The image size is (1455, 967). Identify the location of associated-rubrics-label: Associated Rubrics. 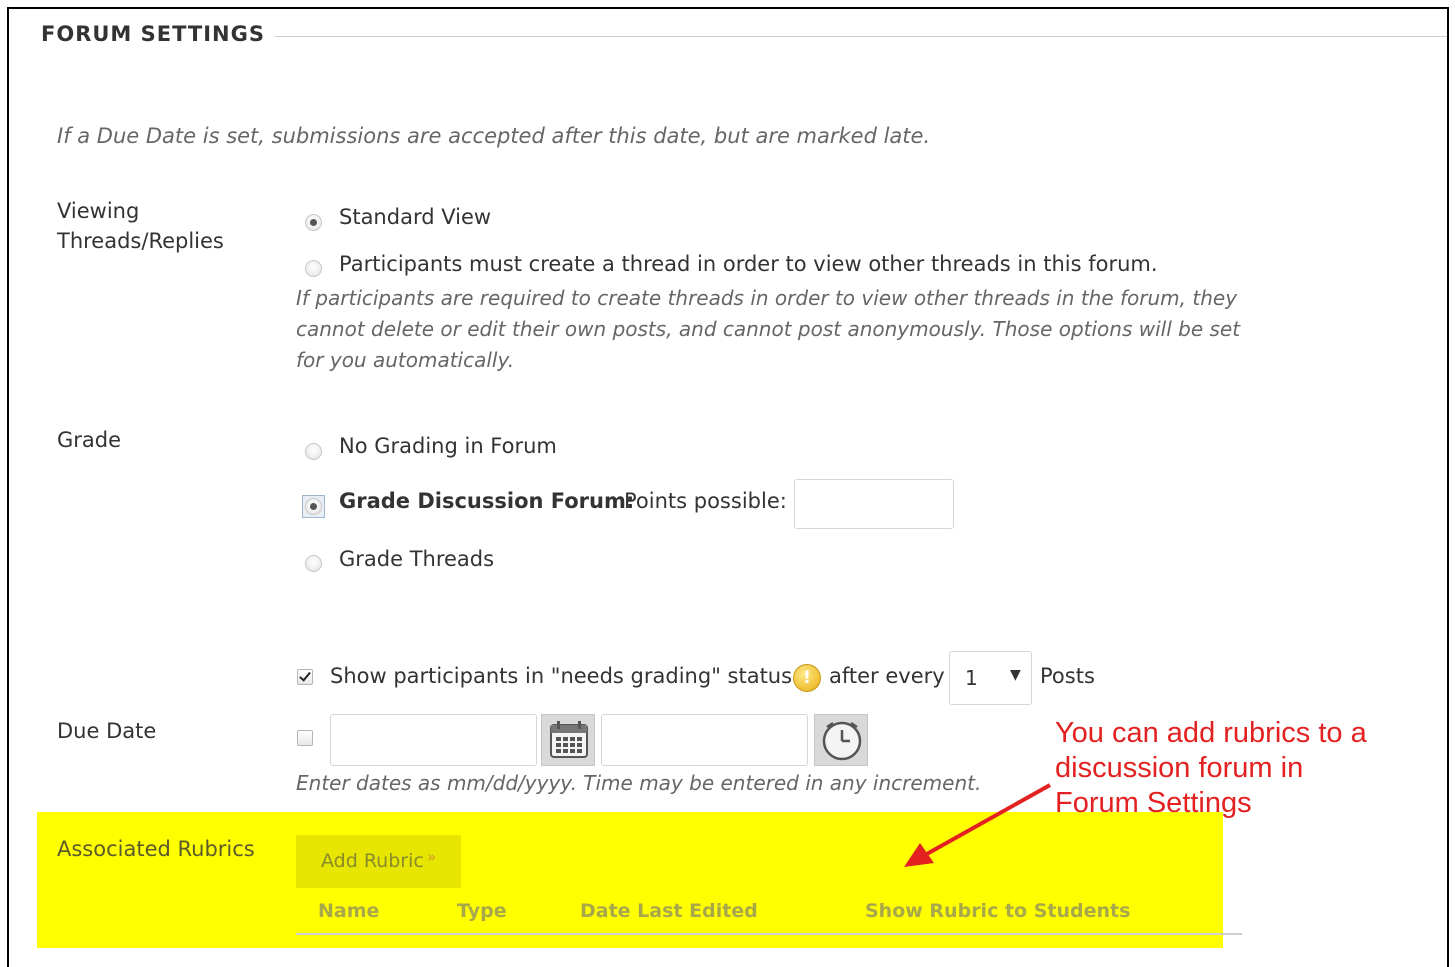
(156, 849).